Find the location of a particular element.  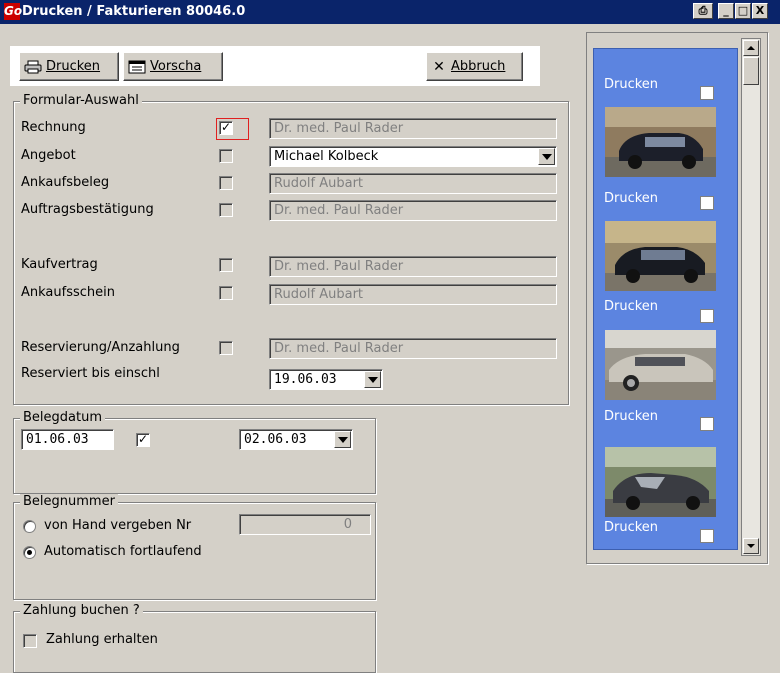

printer-icon is located at coordinates (33, 67).